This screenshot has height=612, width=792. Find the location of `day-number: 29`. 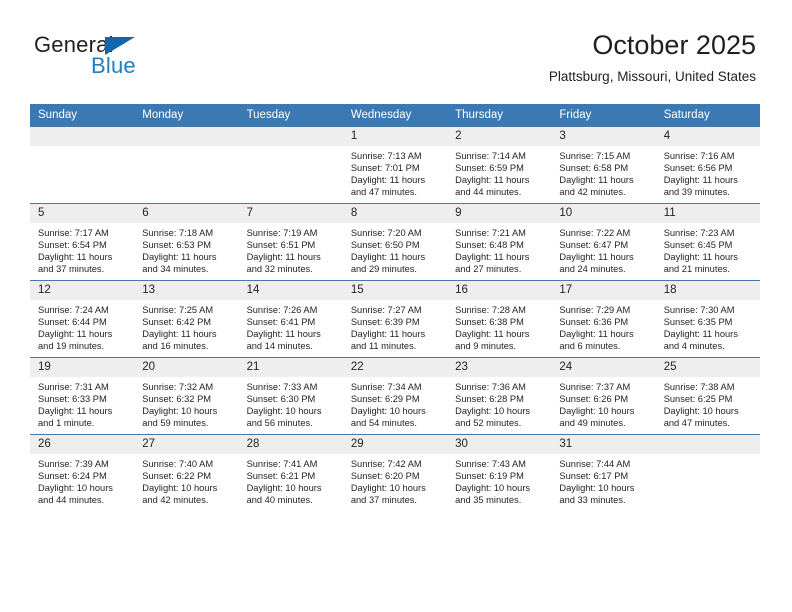

day-number: 29 is located at coordinates (395, 444).